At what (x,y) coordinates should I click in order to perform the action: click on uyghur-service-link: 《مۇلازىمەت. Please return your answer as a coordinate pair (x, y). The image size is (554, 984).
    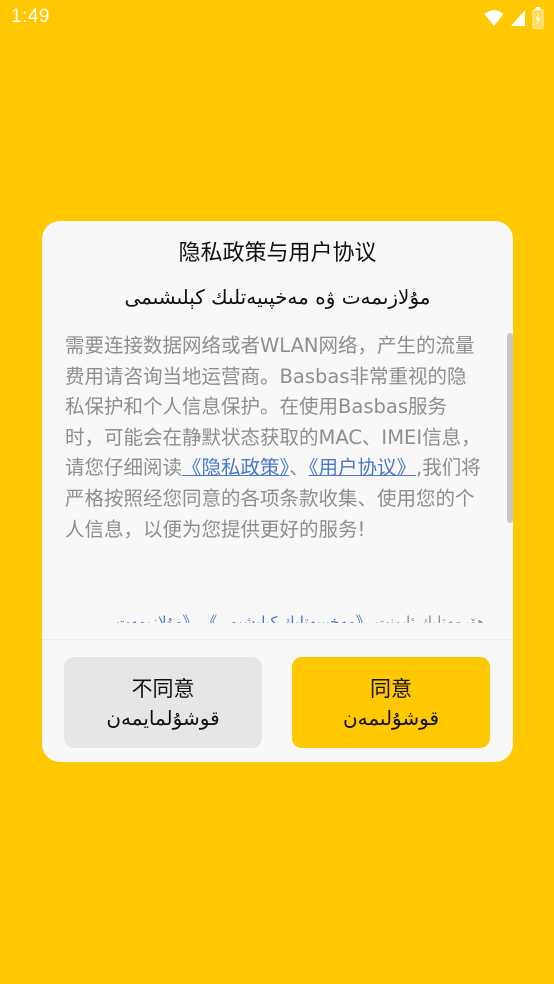
    Looking at the image, I should click on (157, 618).